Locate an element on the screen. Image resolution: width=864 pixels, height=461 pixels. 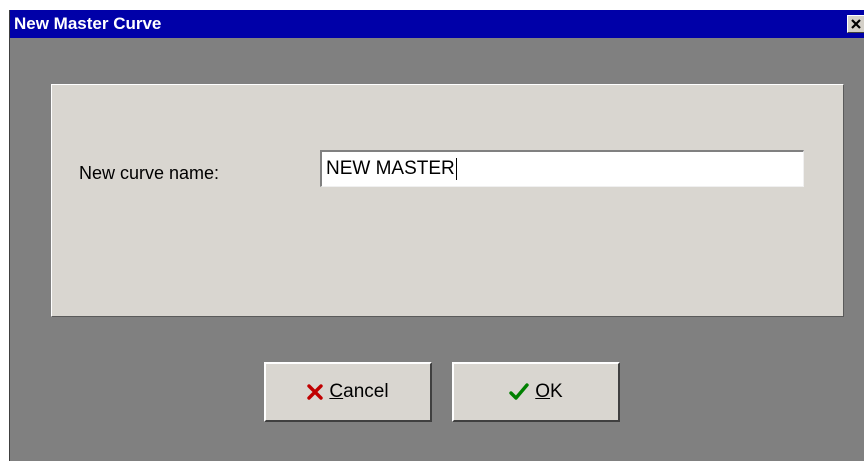
ok-label: OK is located at coordinates (549, 391).